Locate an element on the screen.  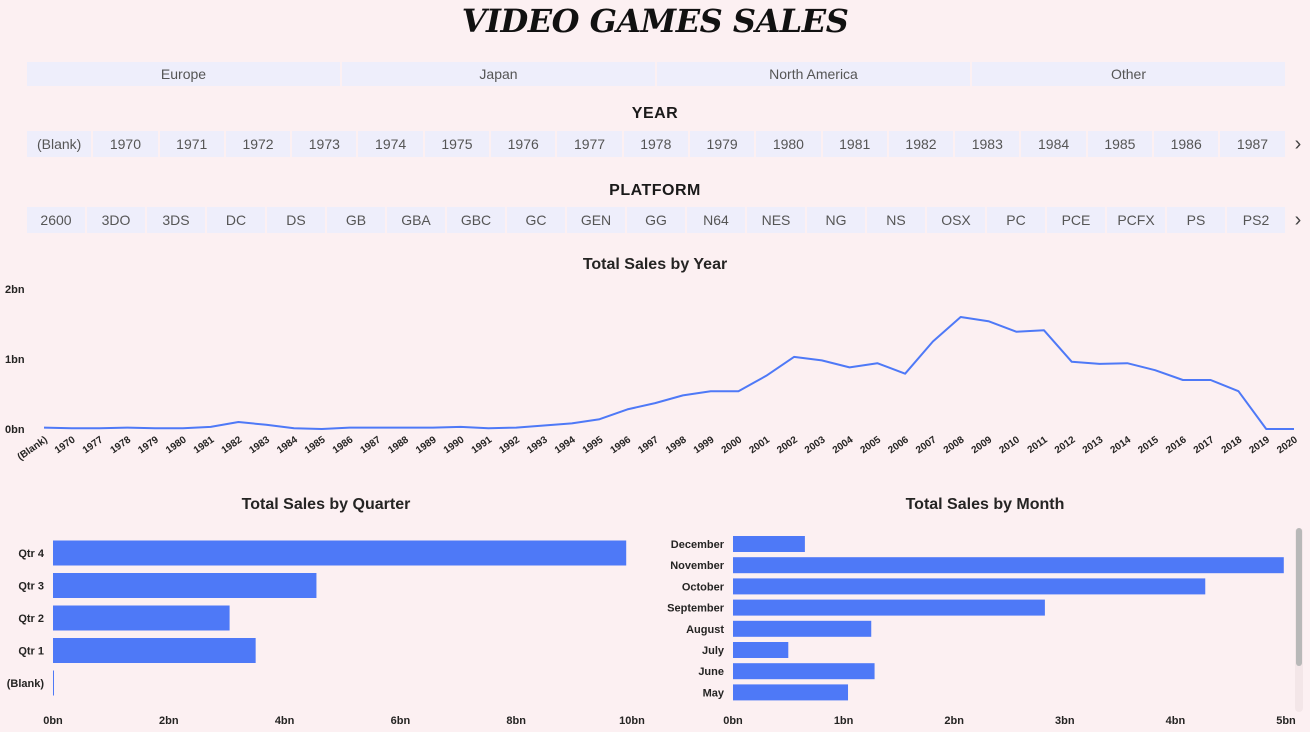
platform-chip-gb: GB is located at coordinates (356, 220).